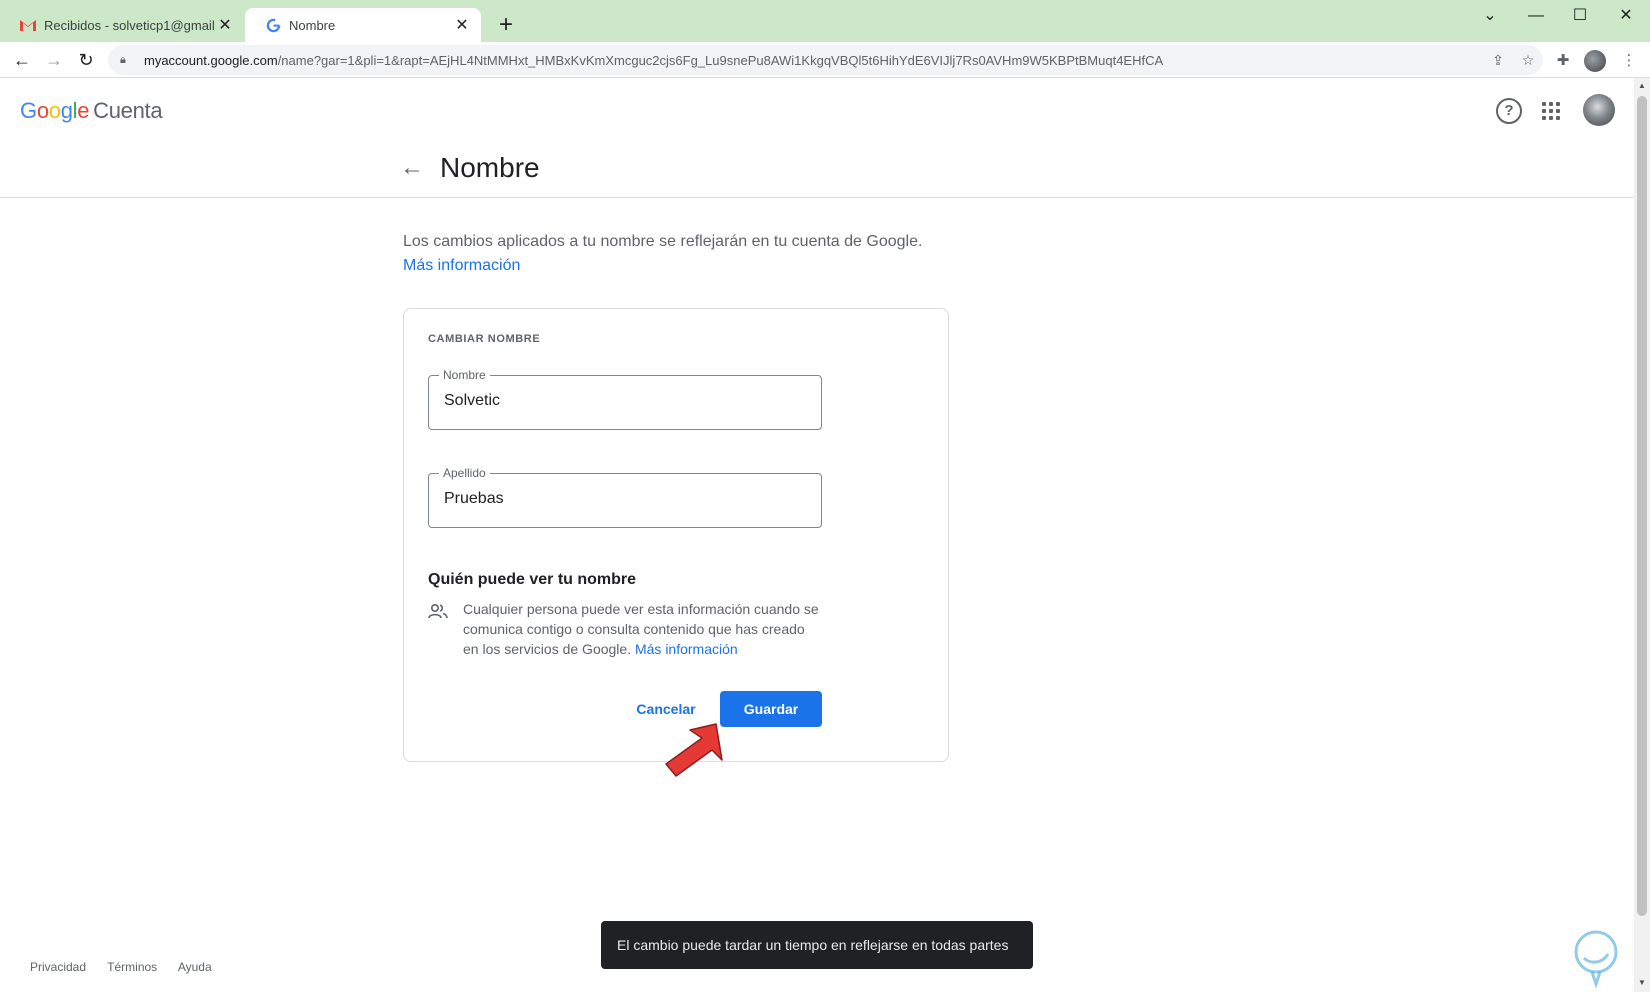 The height and width of the screenshot is (992, 1650). I want to click on maximize-icon: ☐, so click(1580, 16).